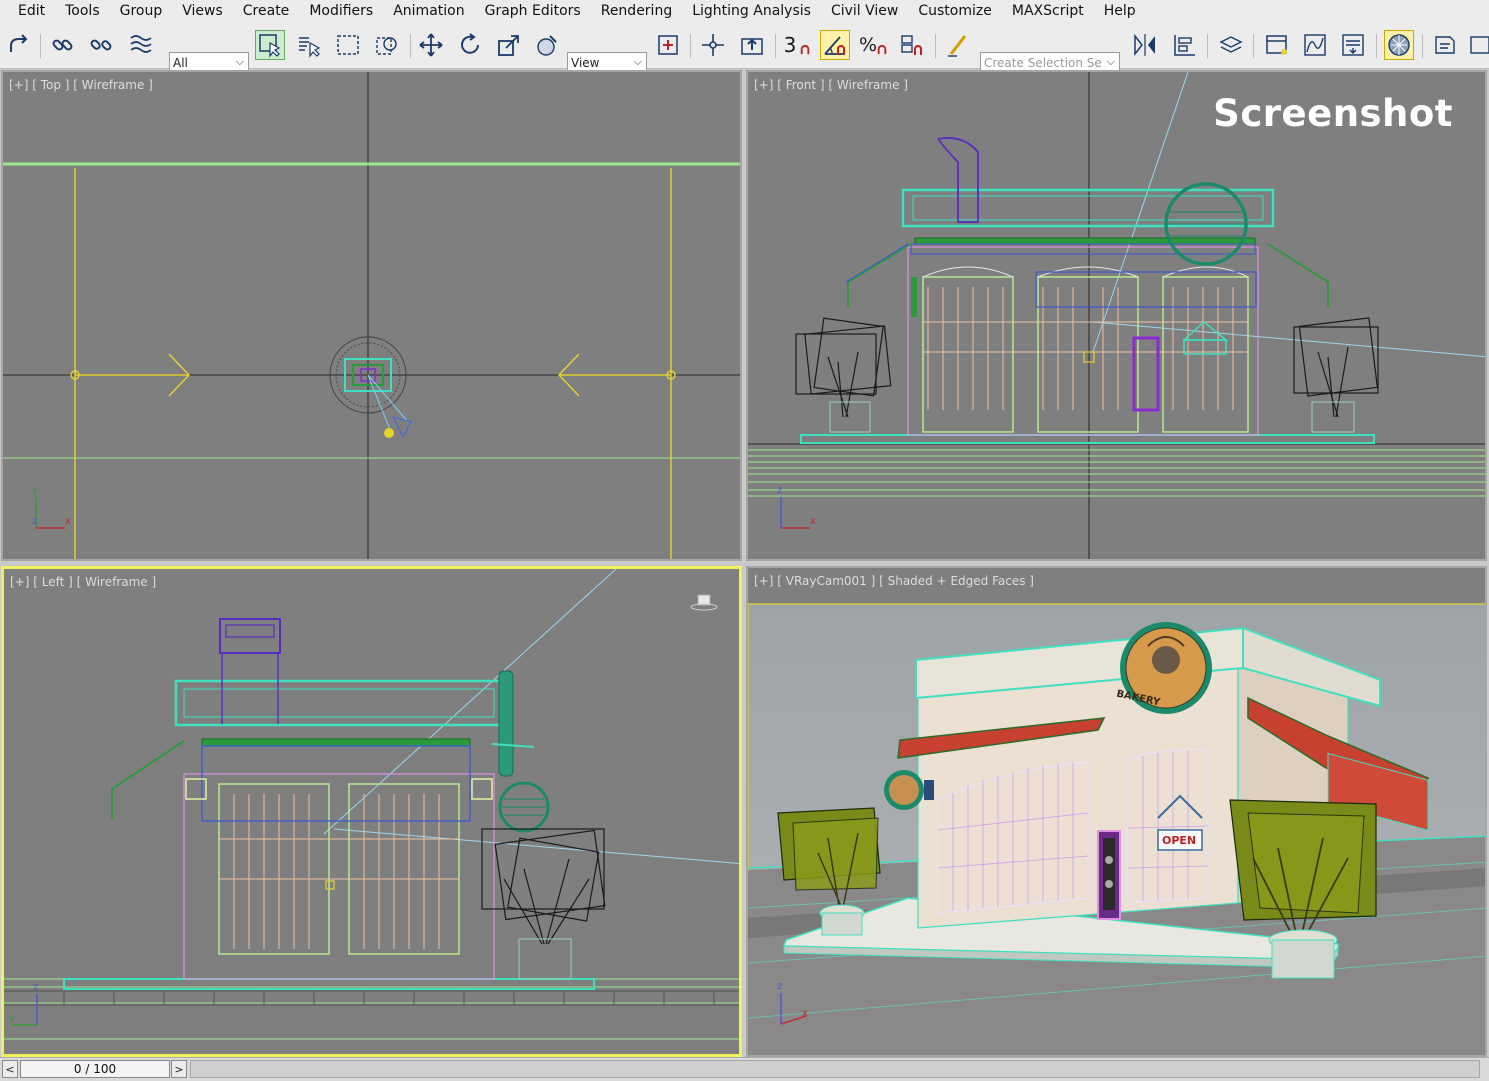  What do you see at coordinates (958, 45) in the screenshot?
I see `edit-named-sel-icon` at bounding box center [958, 45].